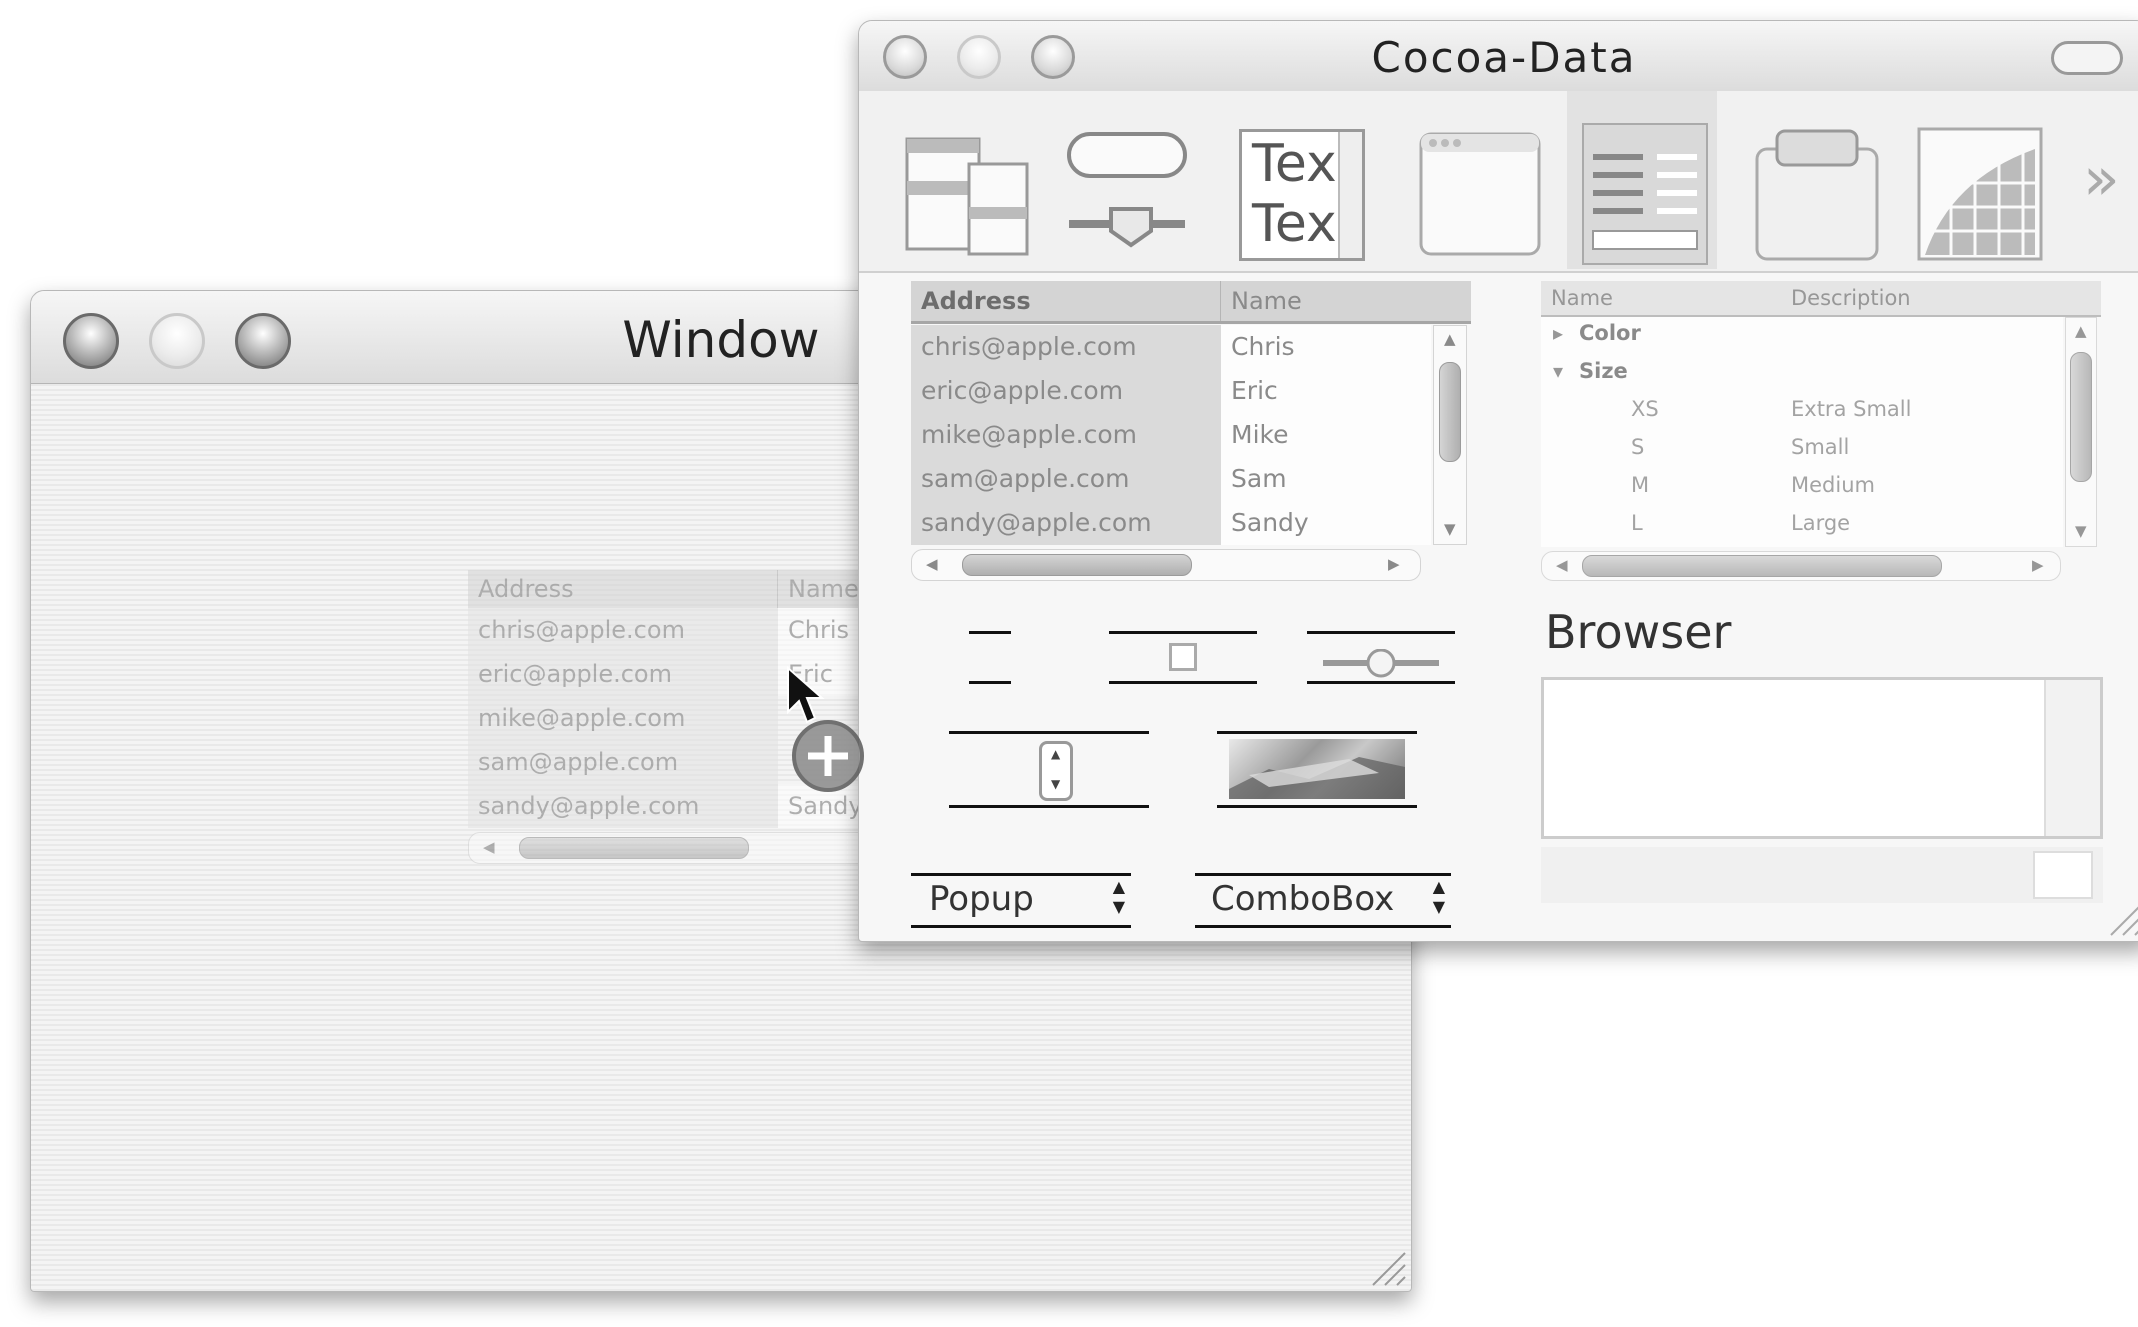 The width and height of the screenshot is (2138, 1327). What do you see at coordinates (1056, 771) in the screenshot?
I see `stepper-control: ▲ ▼` at bounding box center [1056, 771].